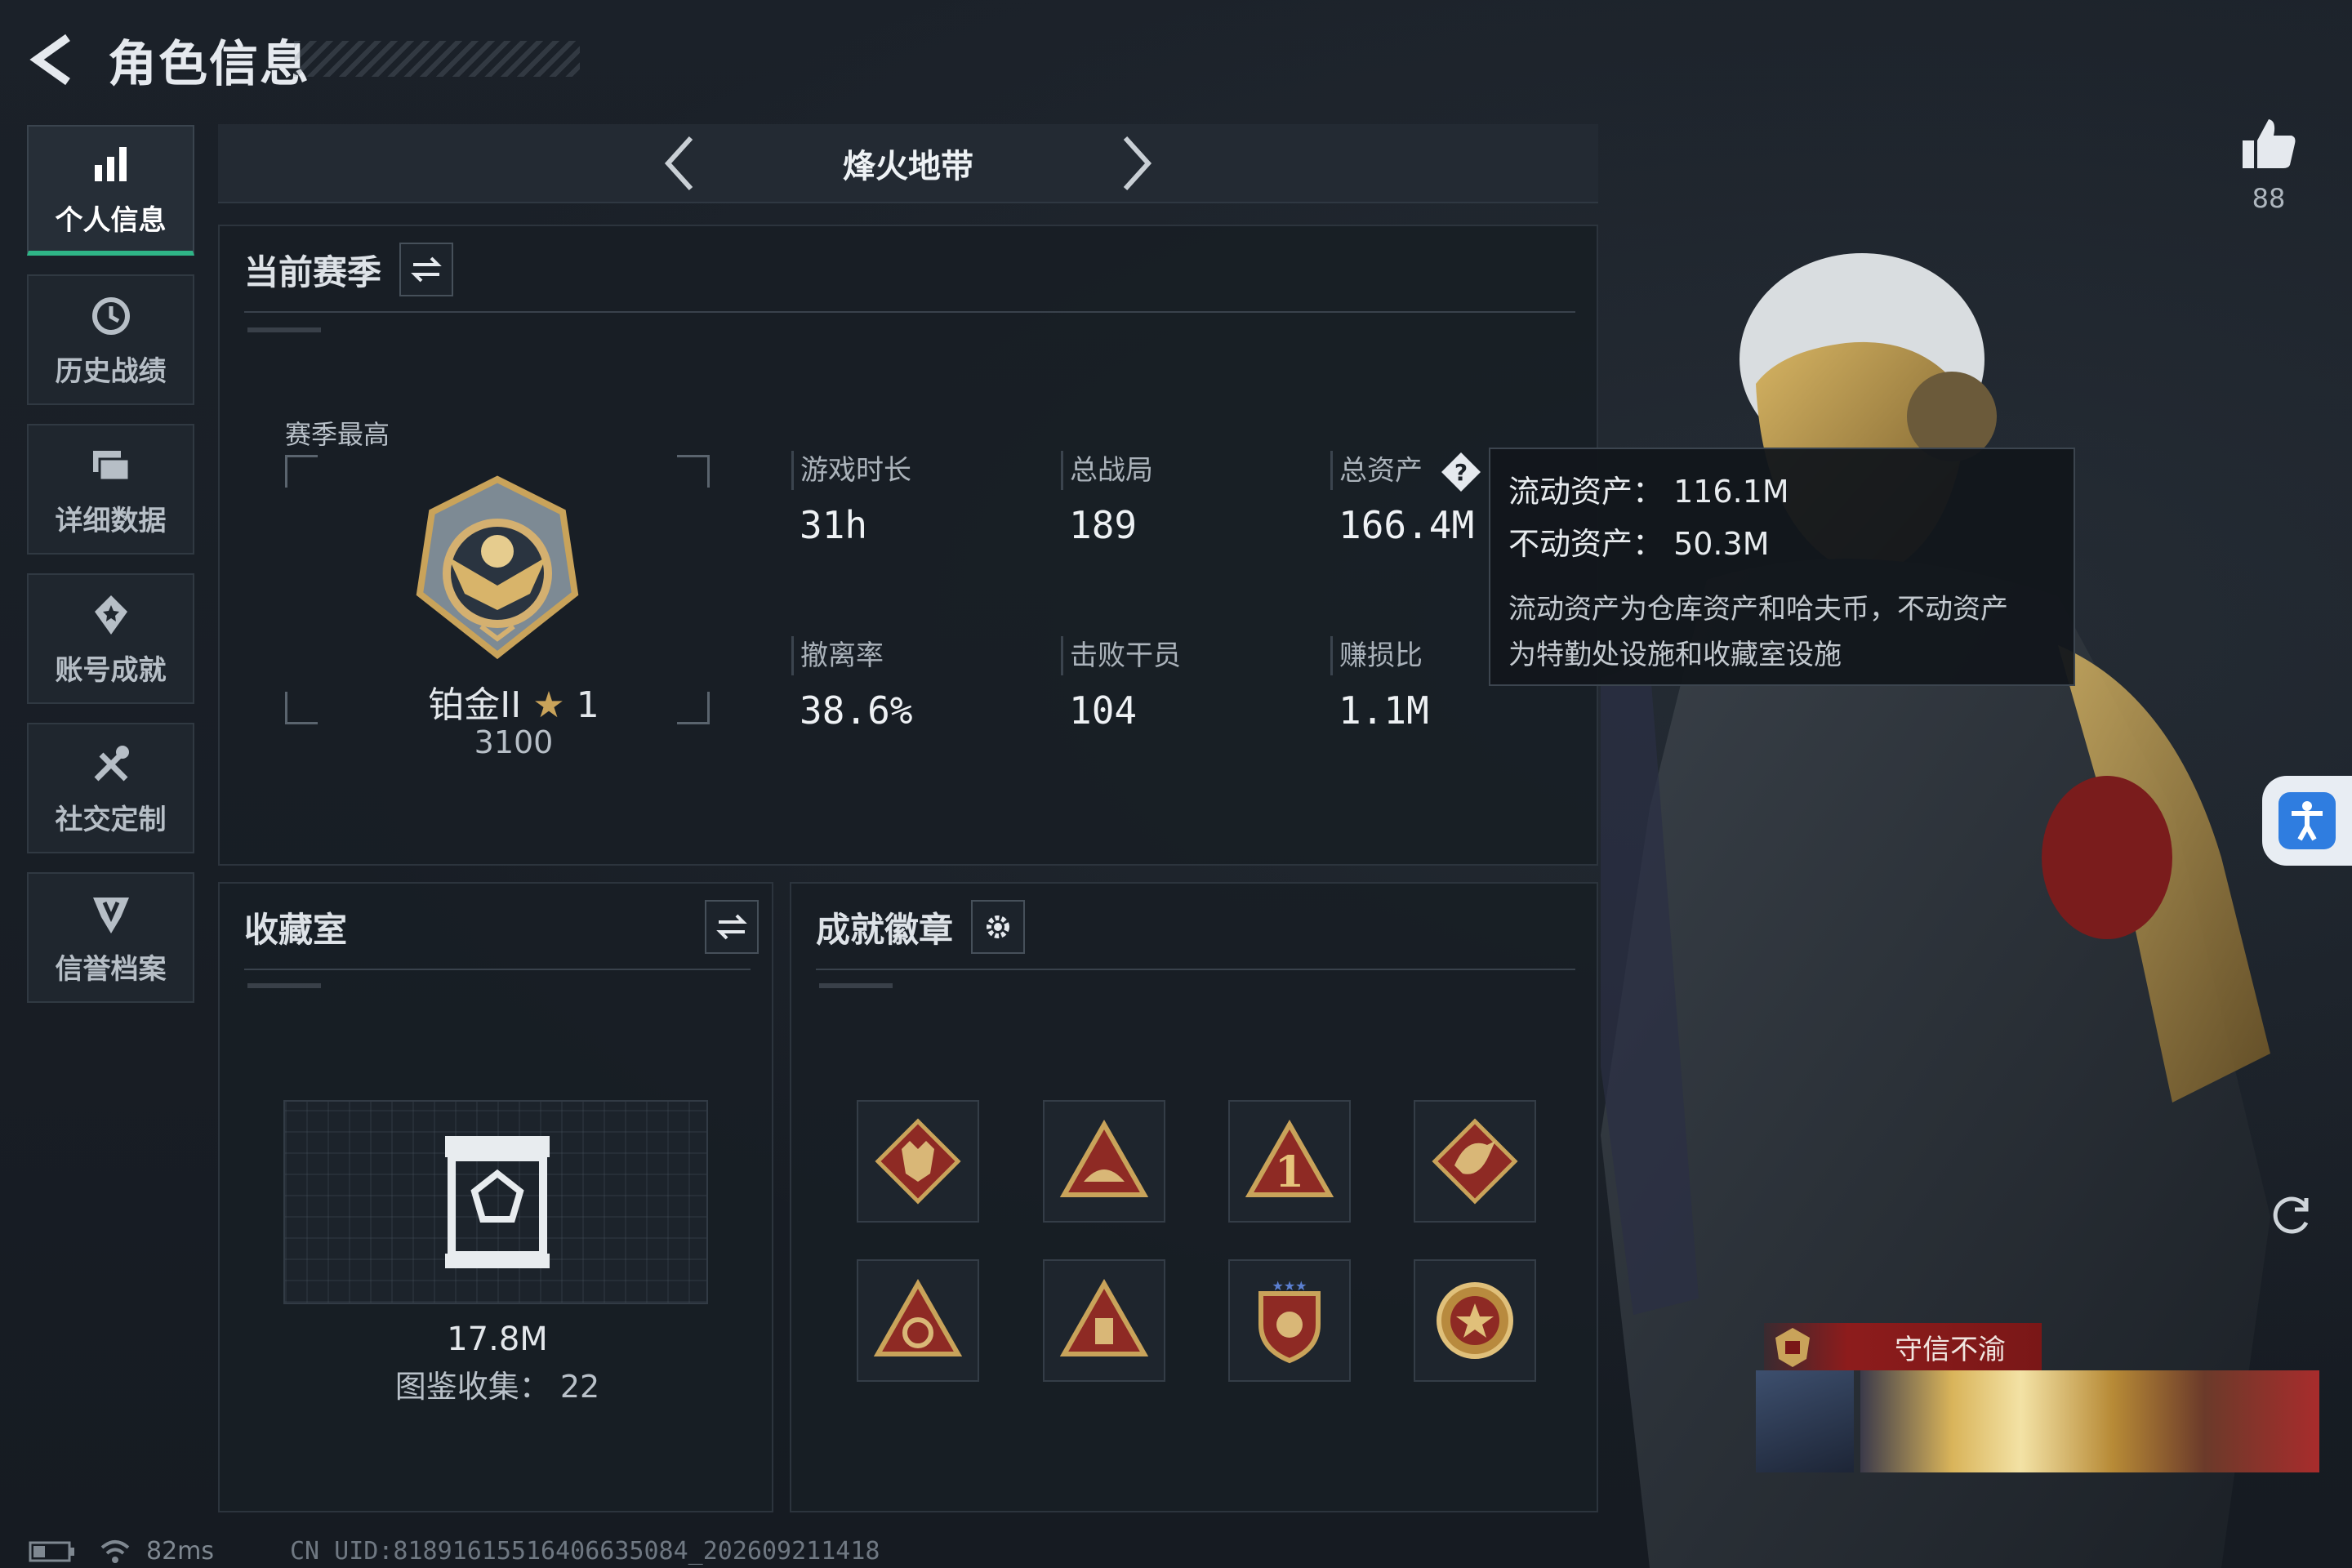 This screenshot has height=1568, width=2352. I want to click on honor-title-banner: 守信不渝, so click(1903, 1346).